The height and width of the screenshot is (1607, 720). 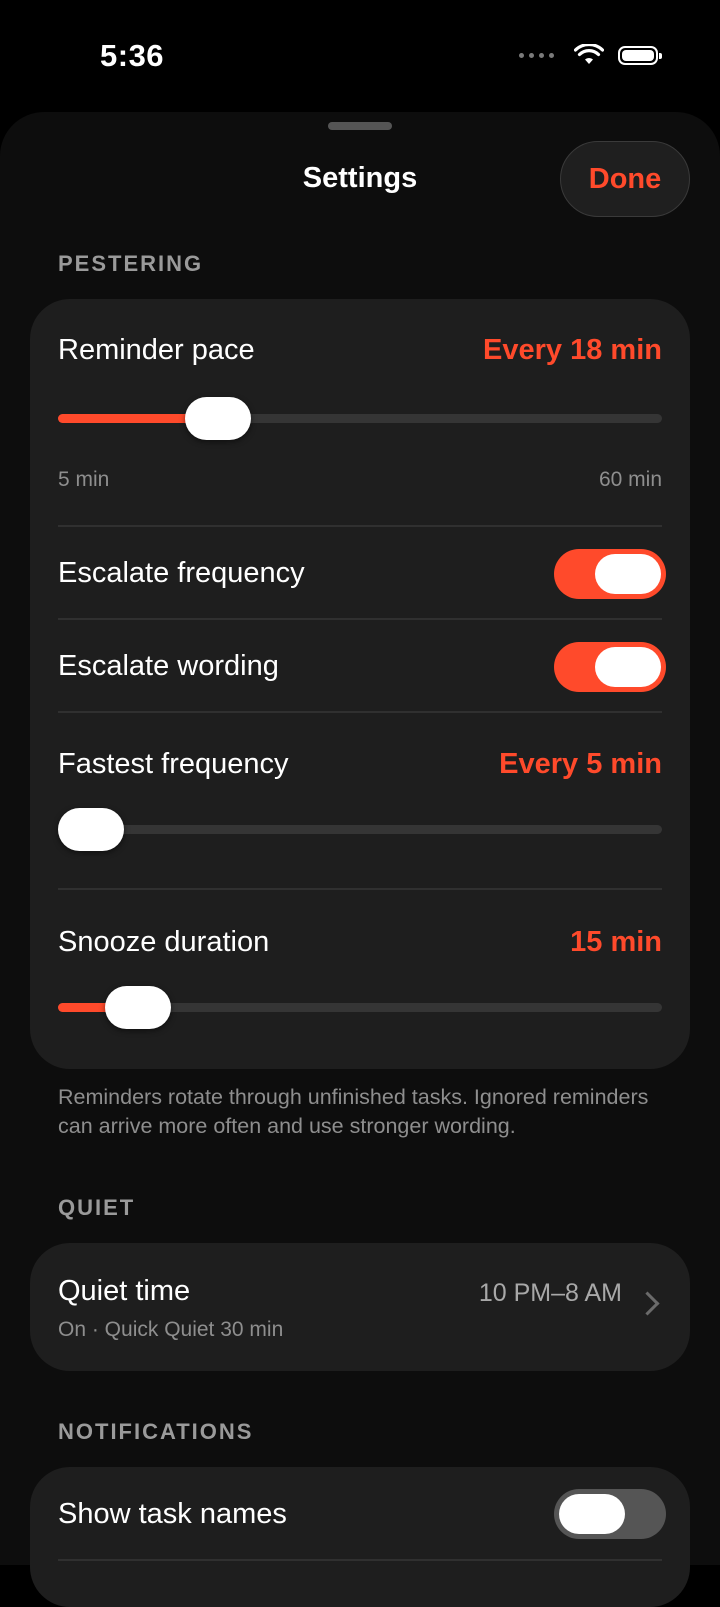 I want to click on status-icons, so click(x=590, y=55).